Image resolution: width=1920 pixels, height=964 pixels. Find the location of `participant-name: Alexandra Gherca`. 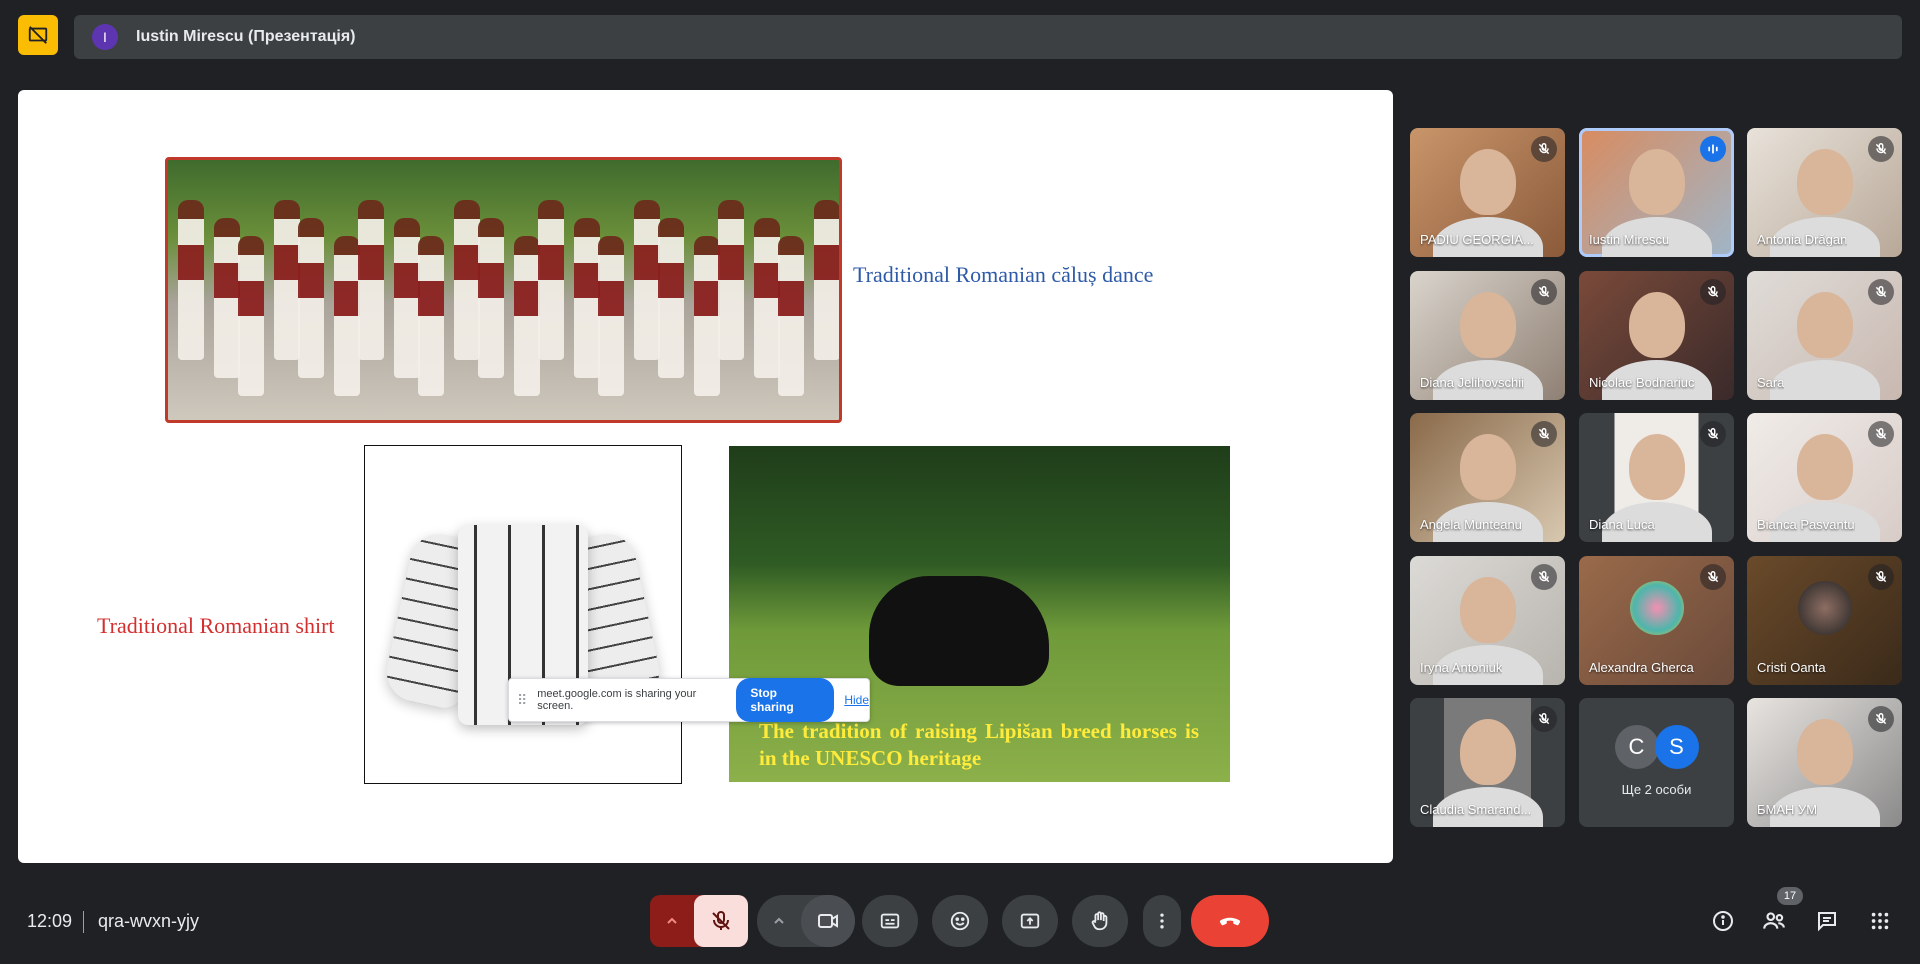

participant-name: Alexandra Gherca is located at coordinates (1641, 667).